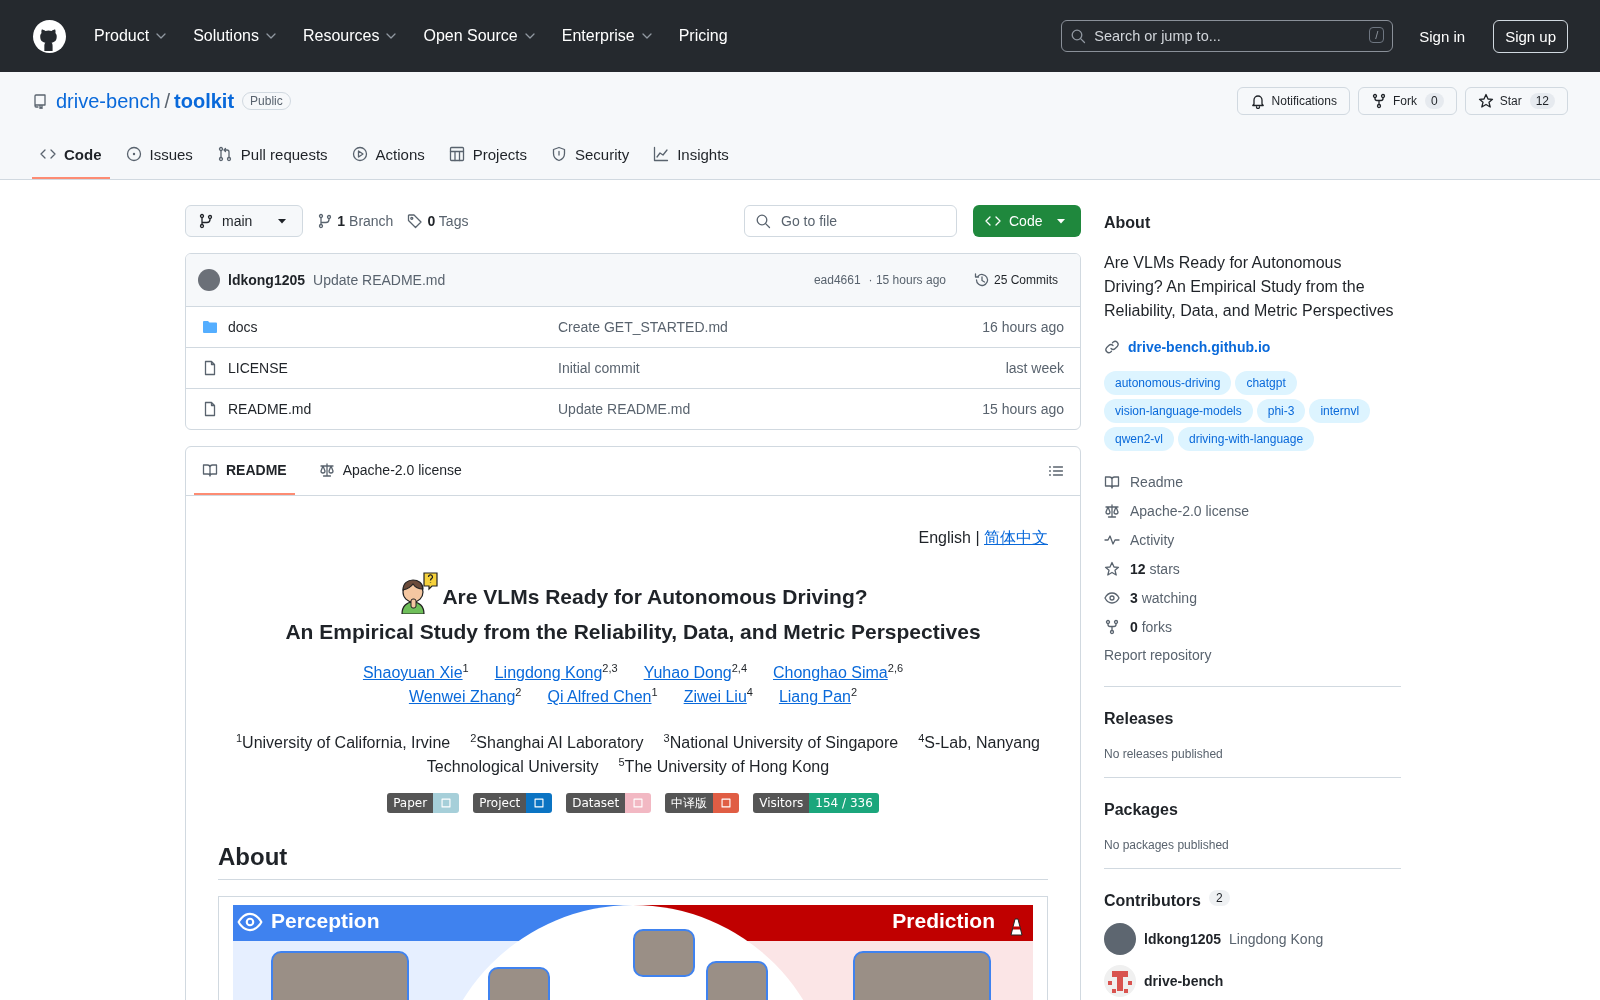 Image resolution: width=1600 pixels, height=1000 pixels. What do you see at coordinates (1139, 439) in the screenshot?
I see `topic-tag: qwen2-vl` at bounding box center [1139, 439].